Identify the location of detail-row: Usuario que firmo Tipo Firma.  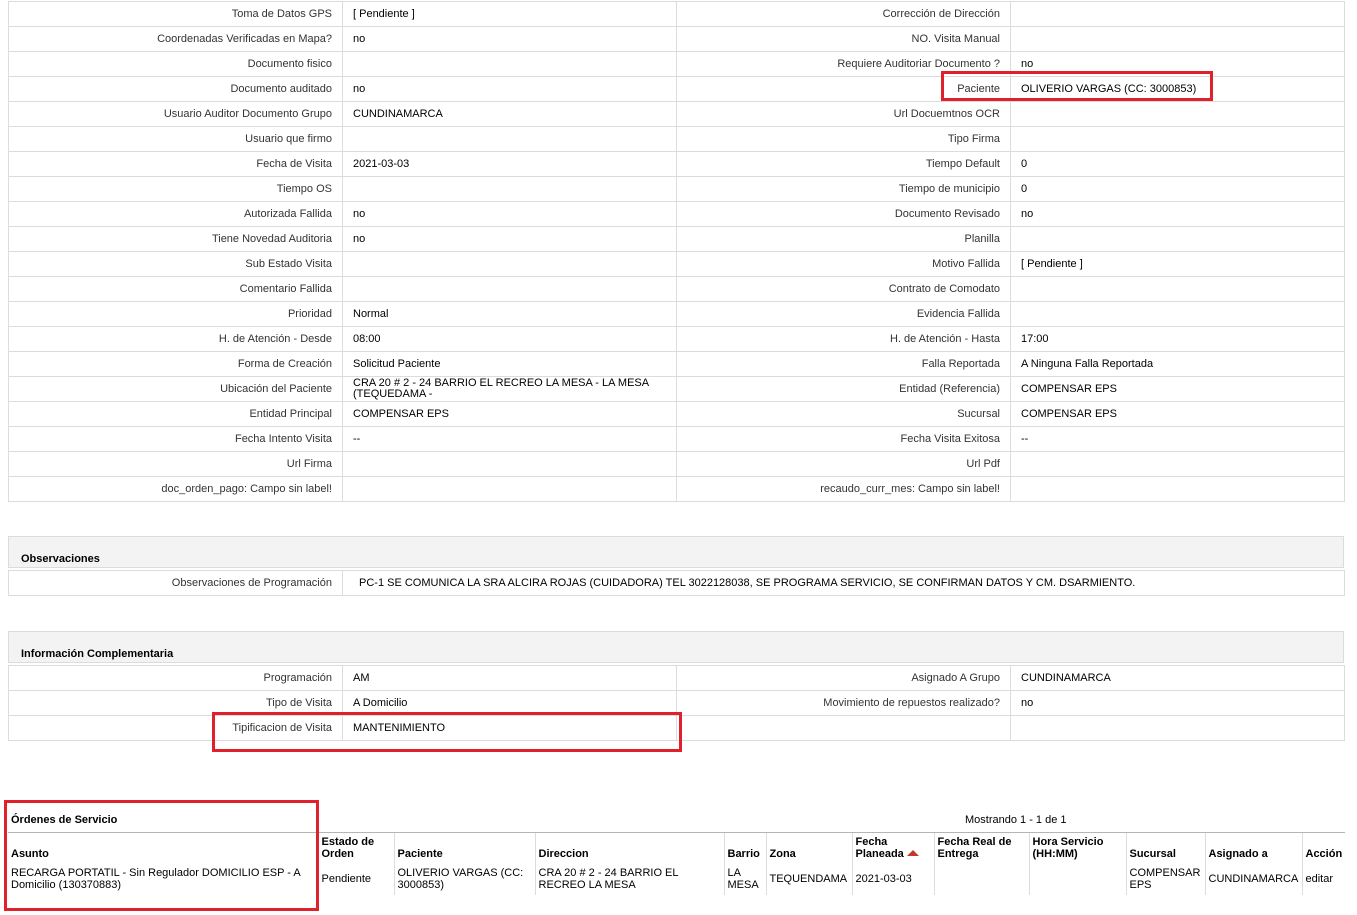
(676, 139).